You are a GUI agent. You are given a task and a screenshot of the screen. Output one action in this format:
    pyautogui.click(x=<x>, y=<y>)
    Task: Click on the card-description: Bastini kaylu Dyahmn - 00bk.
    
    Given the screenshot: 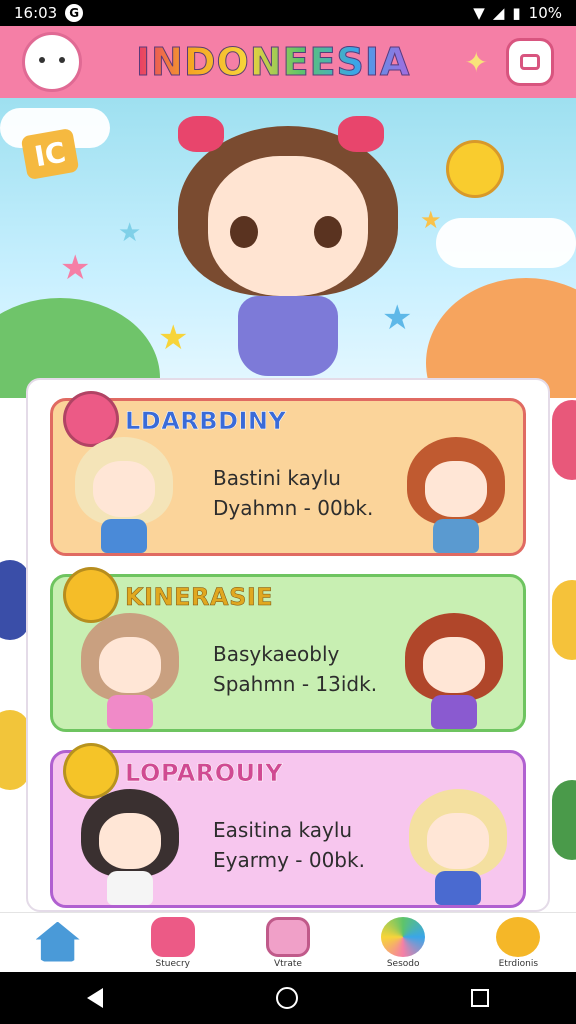 What is the action you would take?
    pyautogui.click(x=293, y=493)
    